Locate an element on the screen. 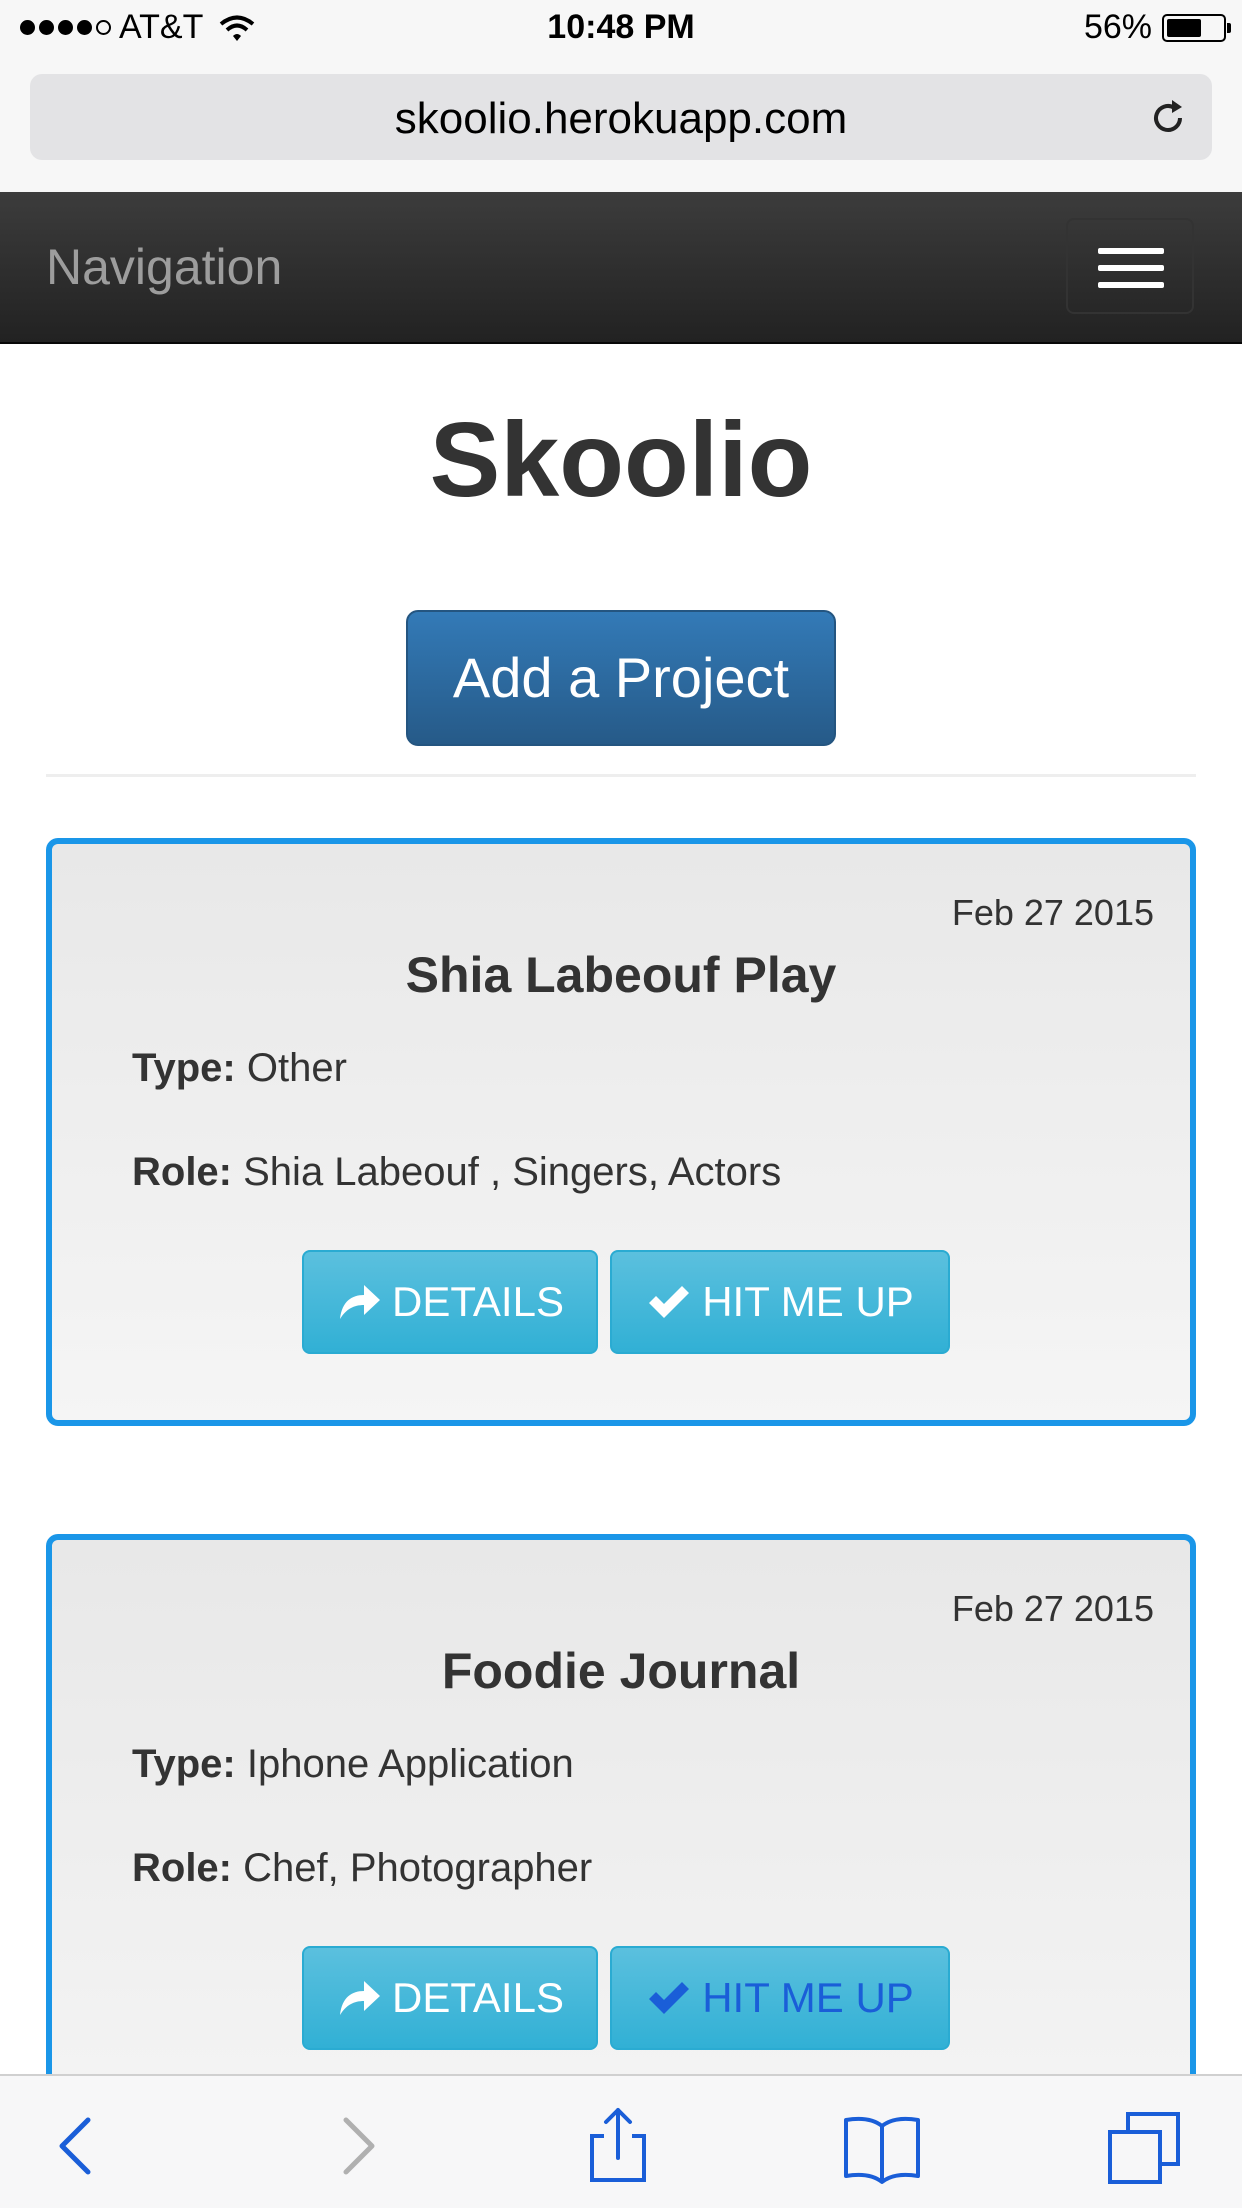 The image size is (1242, 2208). navbar-toggle-button is located at coordinates (1130, 266).